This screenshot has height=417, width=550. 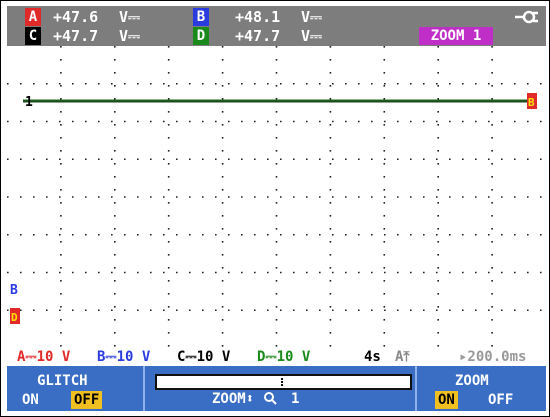 I want to click on zoom-on-option: ON, so click(x=446, y=400).